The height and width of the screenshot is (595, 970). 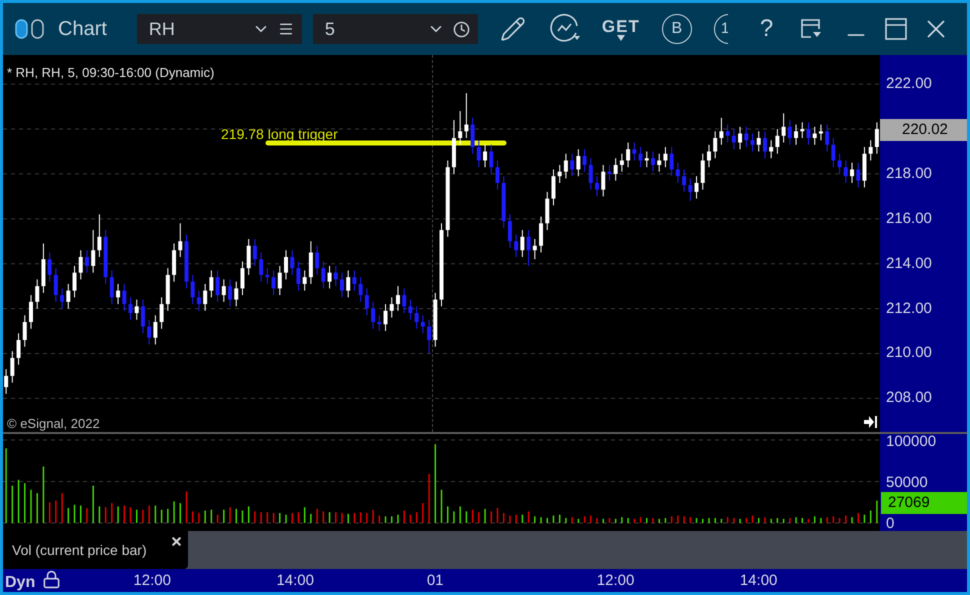 I want to click on clock-icon, so click(x=461, y=29).